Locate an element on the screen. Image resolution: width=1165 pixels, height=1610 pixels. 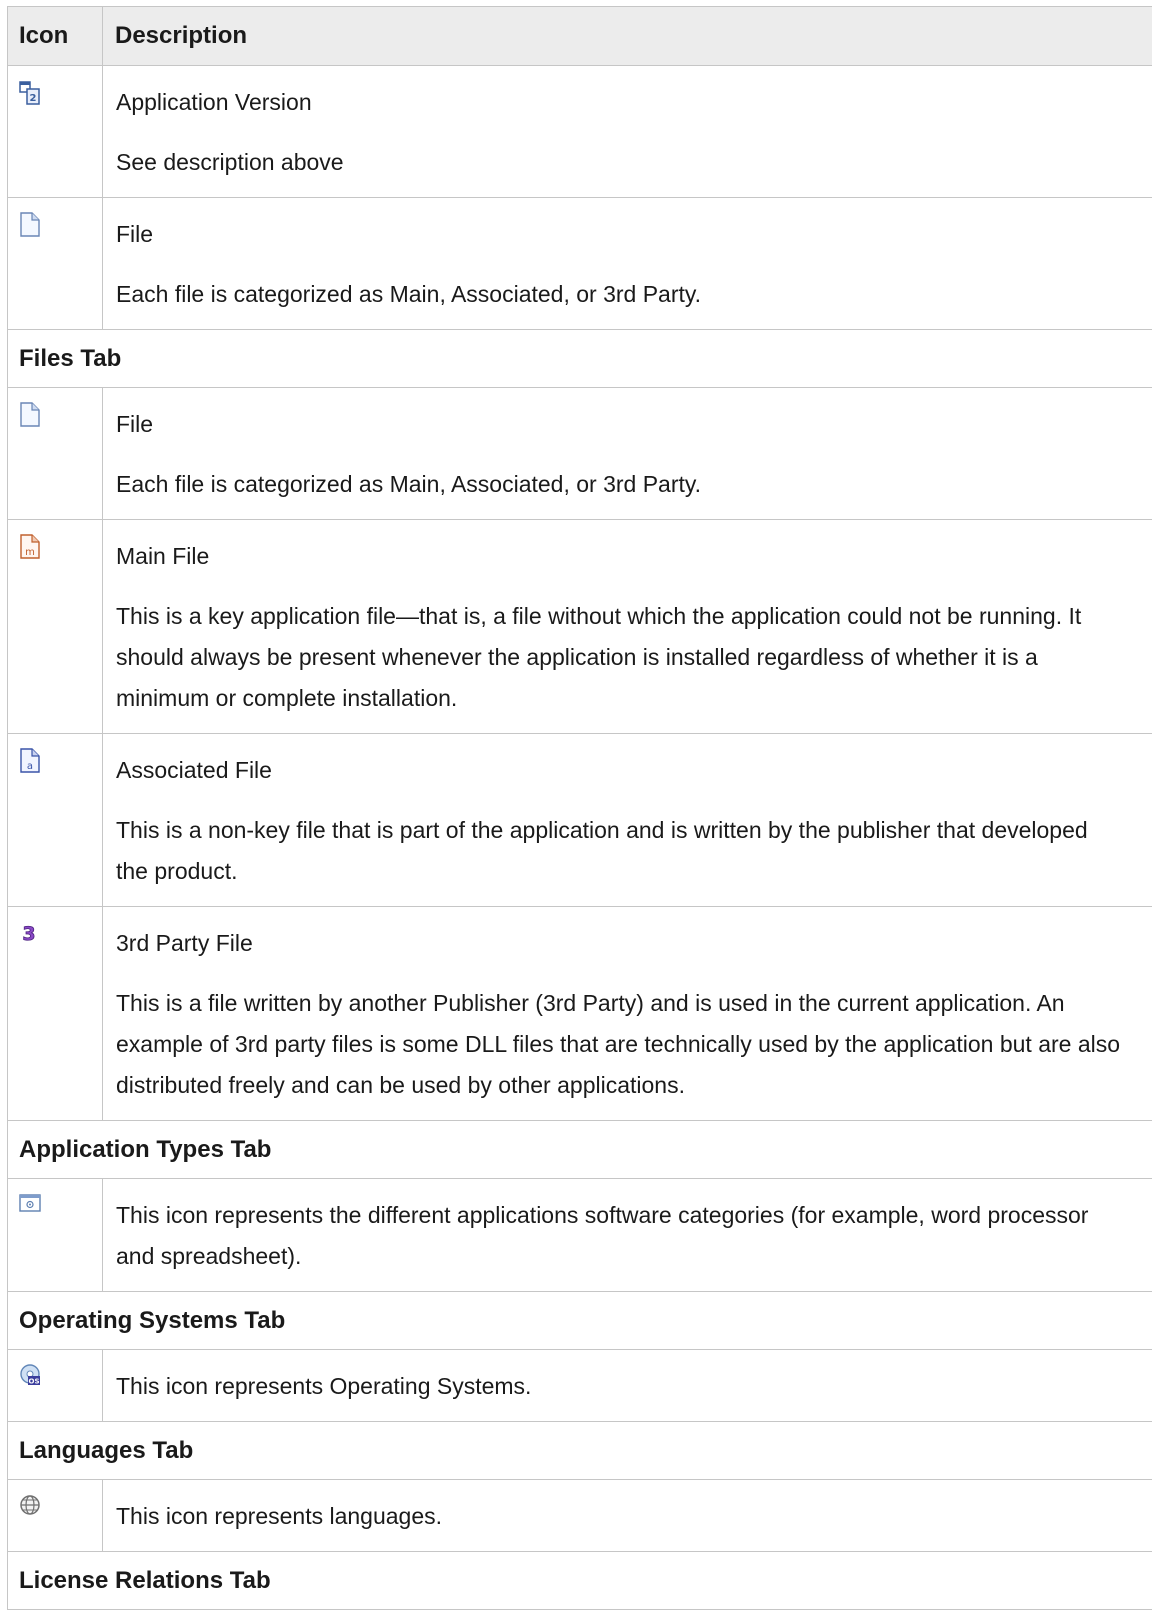
application-version-icon: 2 is located at coordinates (29, 93).